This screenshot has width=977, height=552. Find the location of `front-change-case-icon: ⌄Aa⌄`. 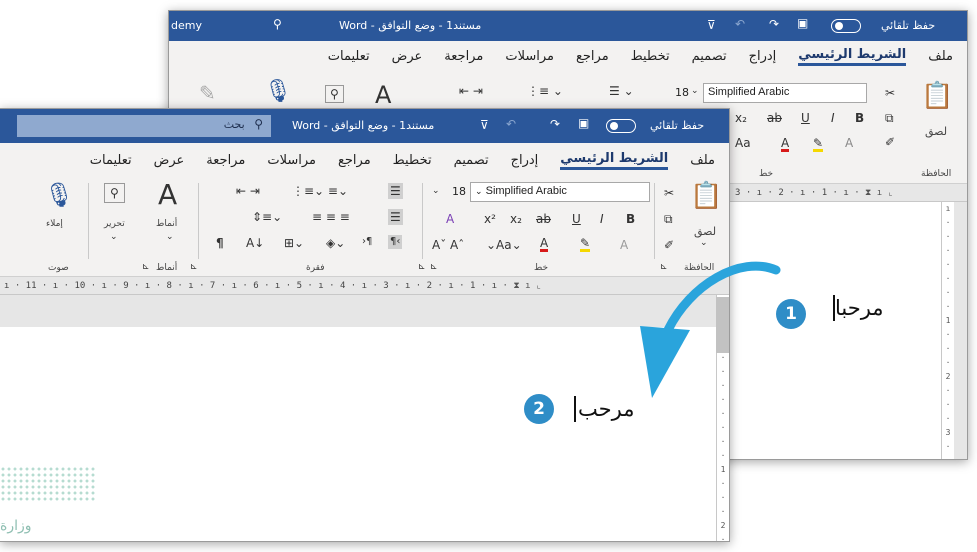

front-change-case-icon: ⌄Aa⌄ is located at coordinates (504, 245).